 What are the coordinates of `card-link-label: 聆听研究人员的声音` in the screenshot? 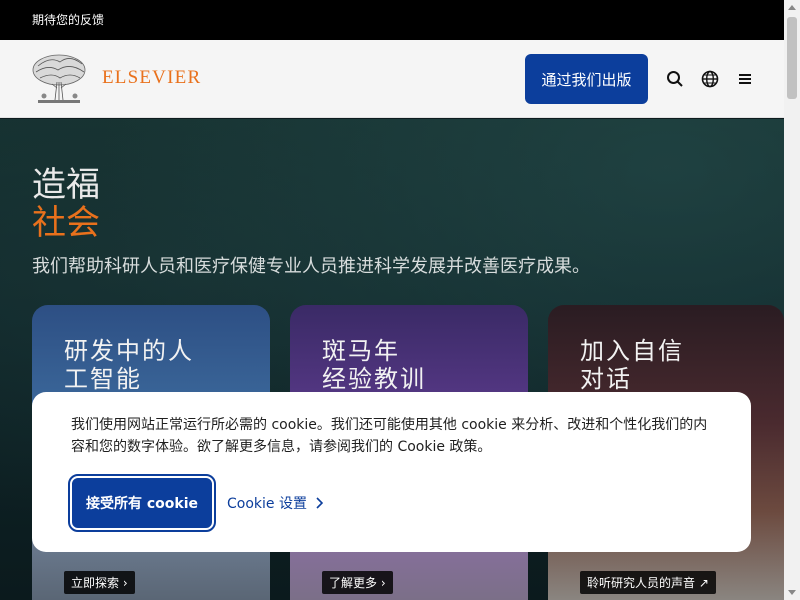 It's located at (641, 583).